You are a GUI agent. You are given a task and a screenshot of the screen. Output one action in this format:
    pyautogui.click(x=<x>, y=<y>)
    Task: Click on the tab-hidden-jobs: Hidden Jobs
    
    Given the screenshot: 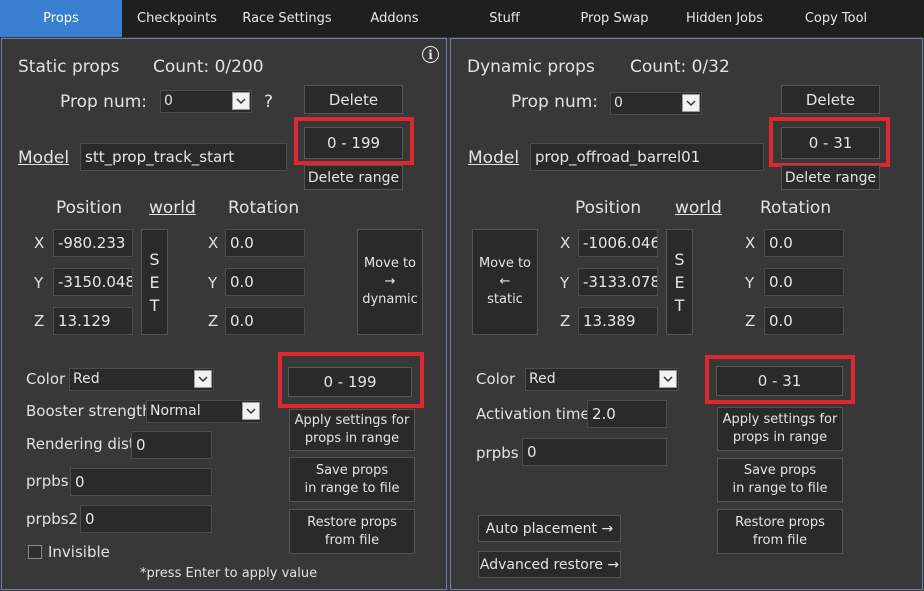 What is the action you would take?
    pyautogui.click(x=724, y=18)
    